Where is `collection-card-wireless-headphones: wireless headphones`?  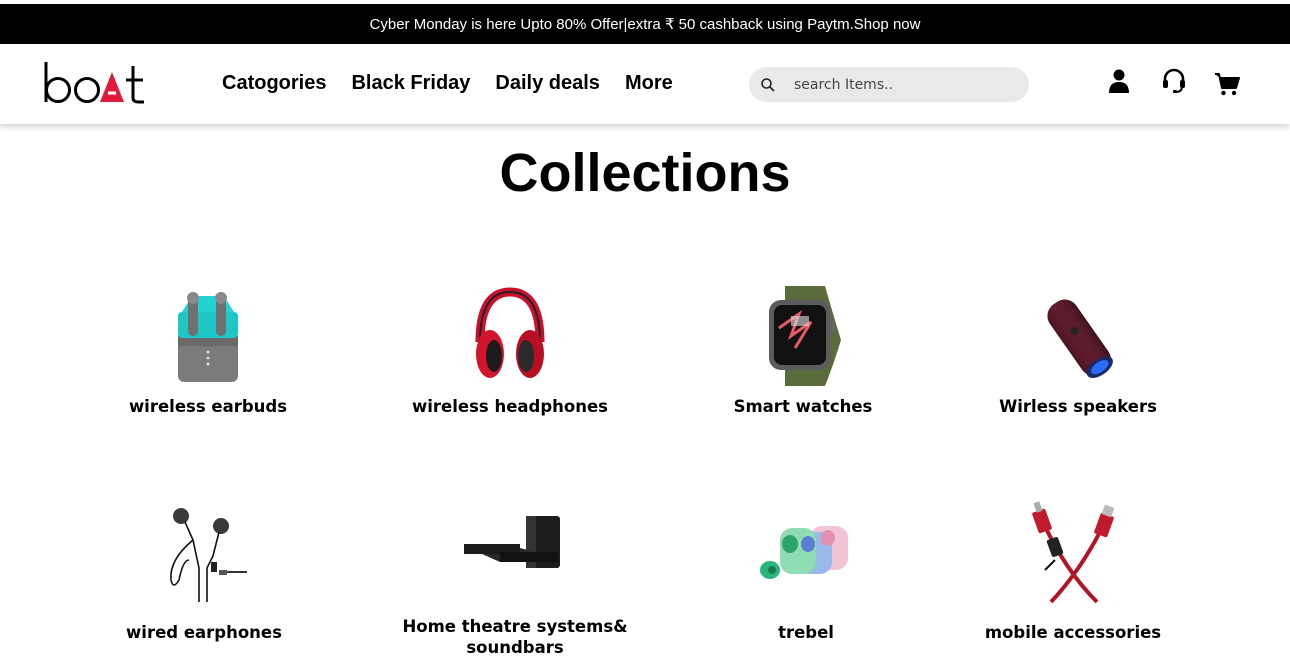
collection-card-wireless-headphones: wireless headphones is located at coordinates (510, 350).